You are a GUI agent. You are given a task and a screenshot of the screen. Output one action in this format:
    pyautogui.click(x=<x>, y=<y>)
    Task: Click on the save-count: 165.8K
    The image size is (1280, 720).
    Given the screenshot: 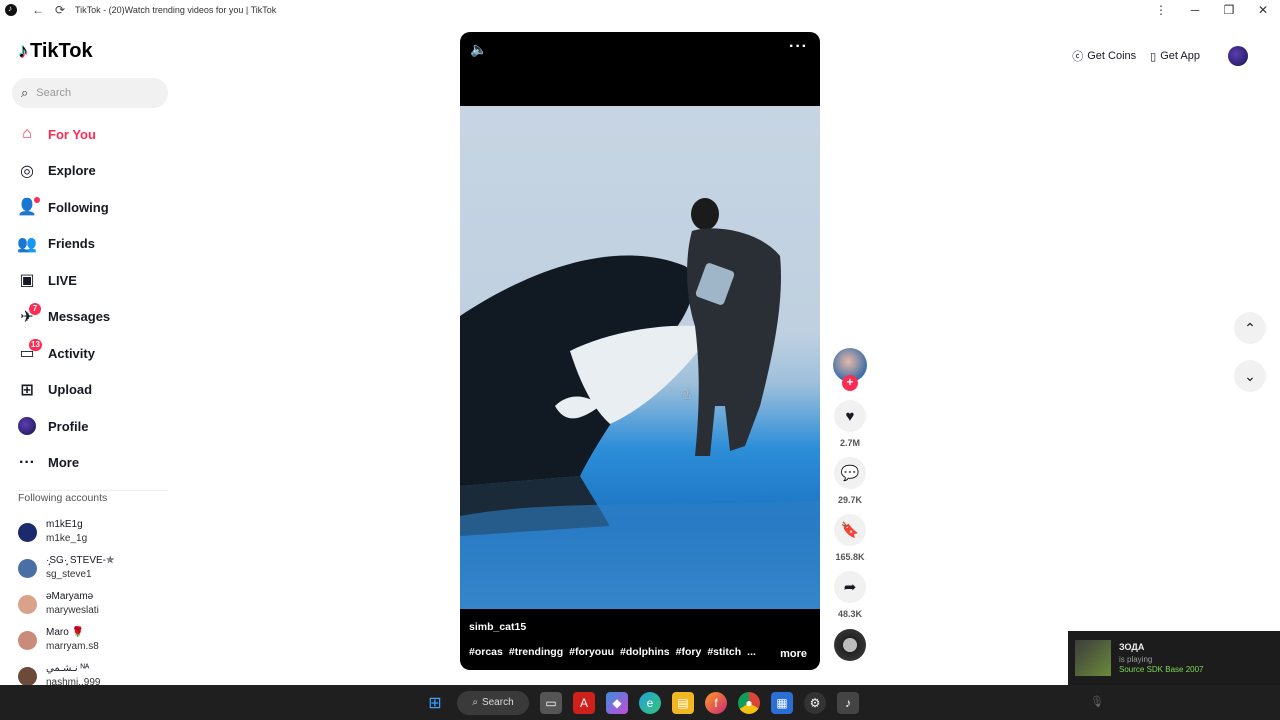 What is the action you would take?
    pyautogui.click(x=850, y=557)
    